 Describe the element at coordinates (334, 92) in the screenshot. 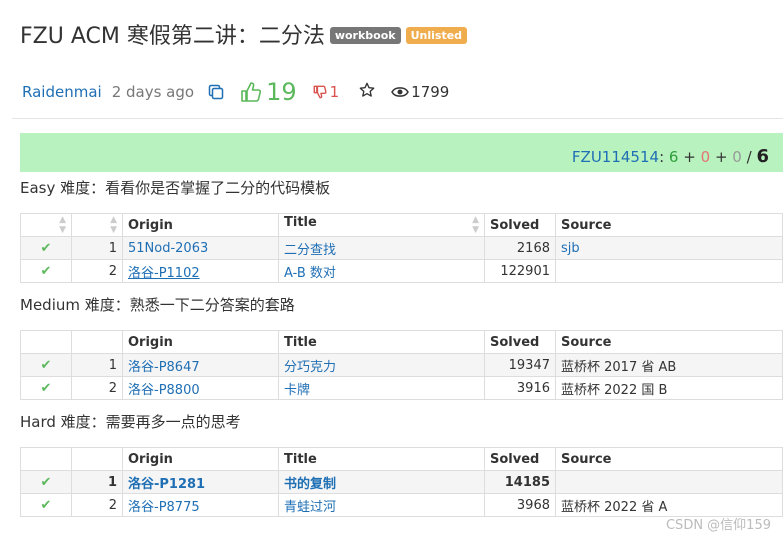

I see `dislike-count: 1` at that location.